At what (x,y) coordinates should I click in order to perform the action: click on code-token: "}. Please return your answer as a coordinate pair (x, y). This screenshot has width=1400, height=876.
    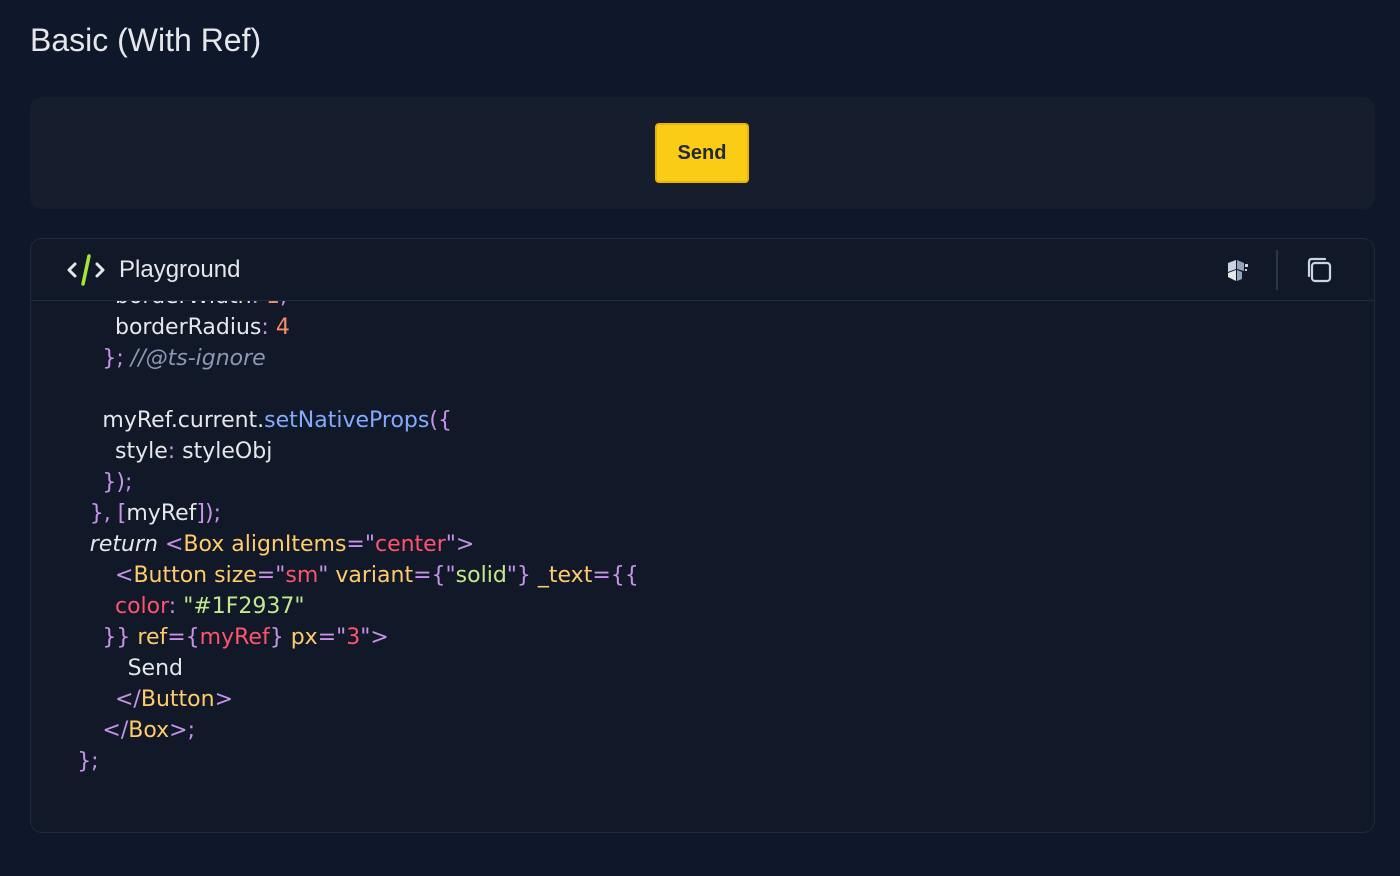
    Looking at the image, I should click on (522, 575).